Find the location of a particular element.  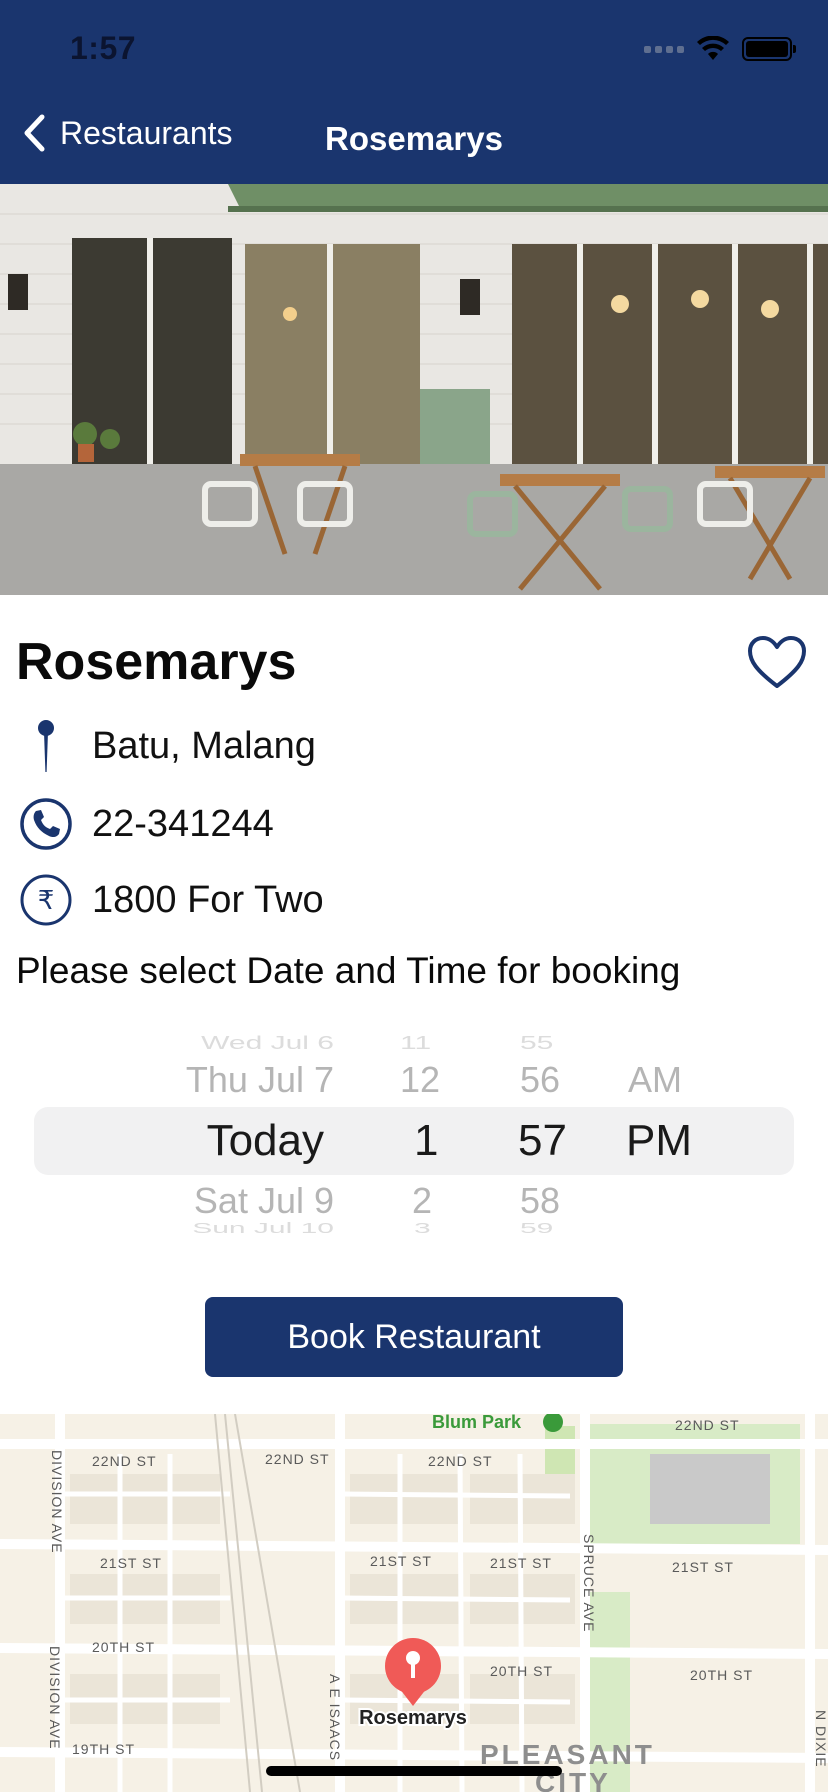

picker-hour-option: 11 is located at coordinates (415, 1044).